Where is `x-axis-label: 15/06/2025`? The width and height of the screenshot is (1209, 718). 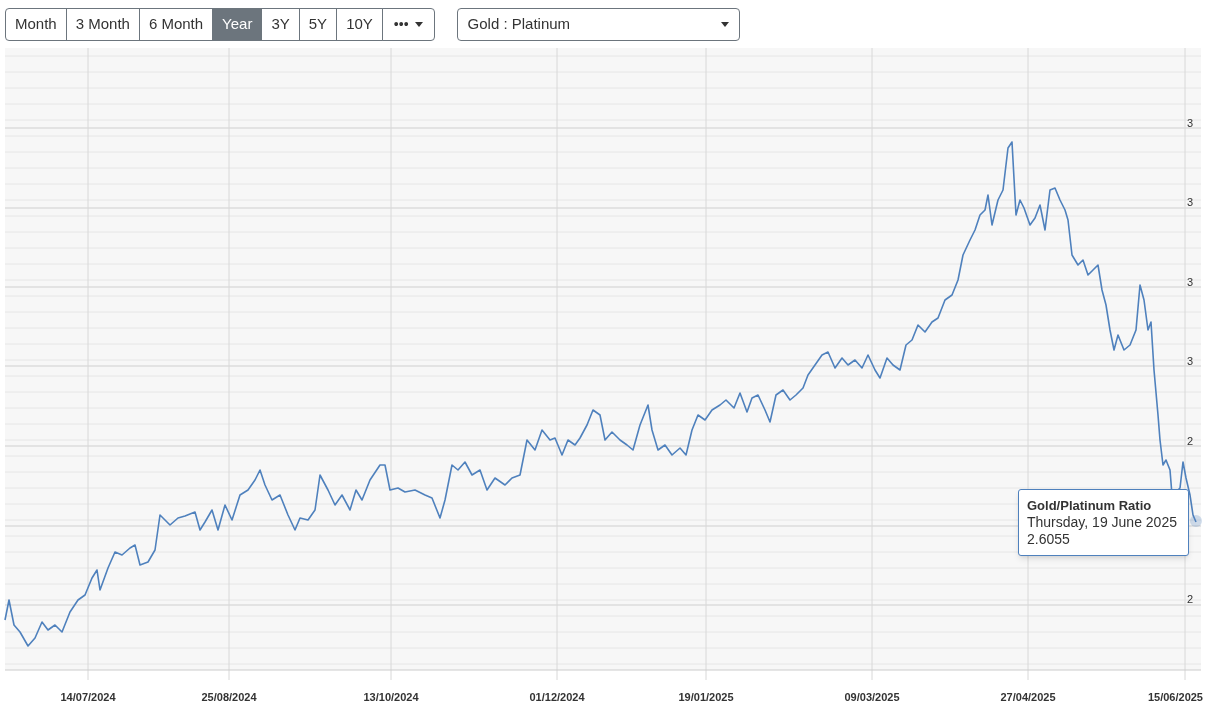
x-axis-label: 15/06/2025 is located at coordinates (1175, 697).